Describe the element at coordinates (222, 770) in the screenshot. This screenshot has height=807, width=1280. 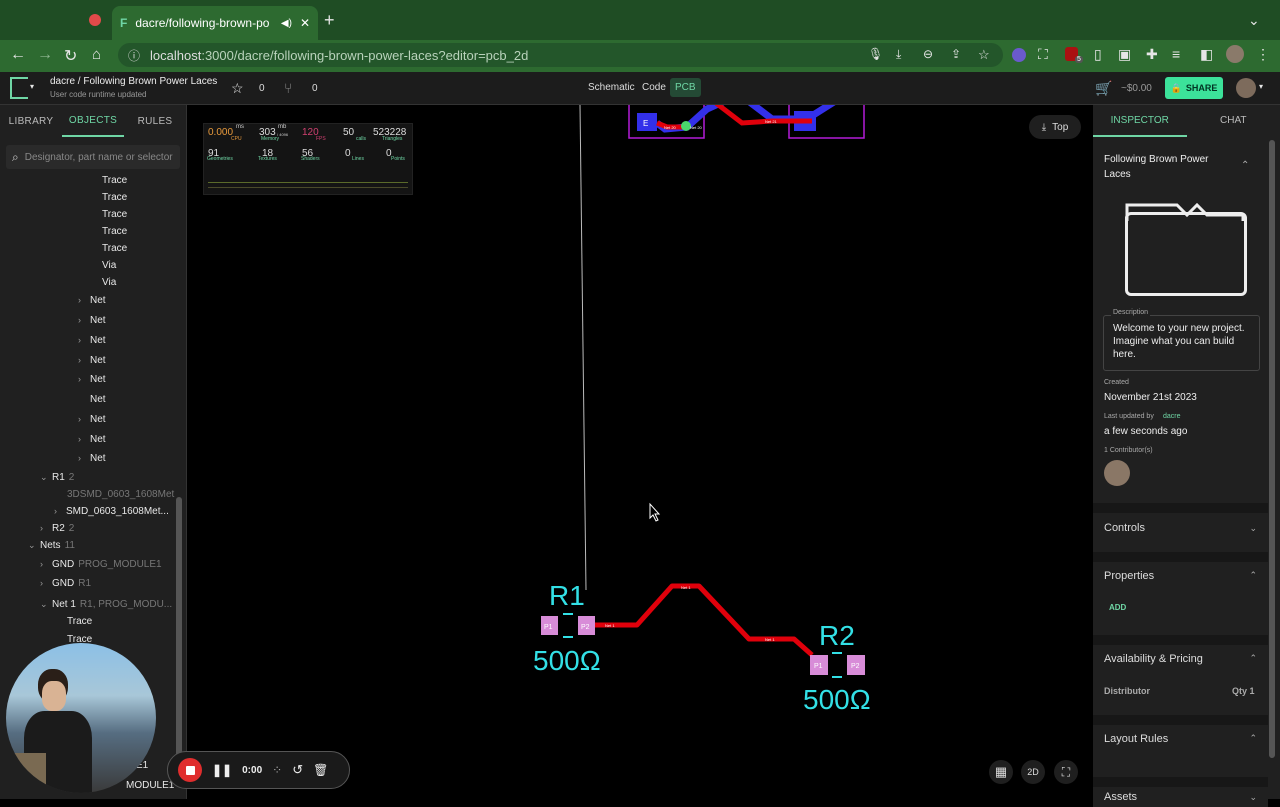
I see `pause-icon: ❚❚` at that location.